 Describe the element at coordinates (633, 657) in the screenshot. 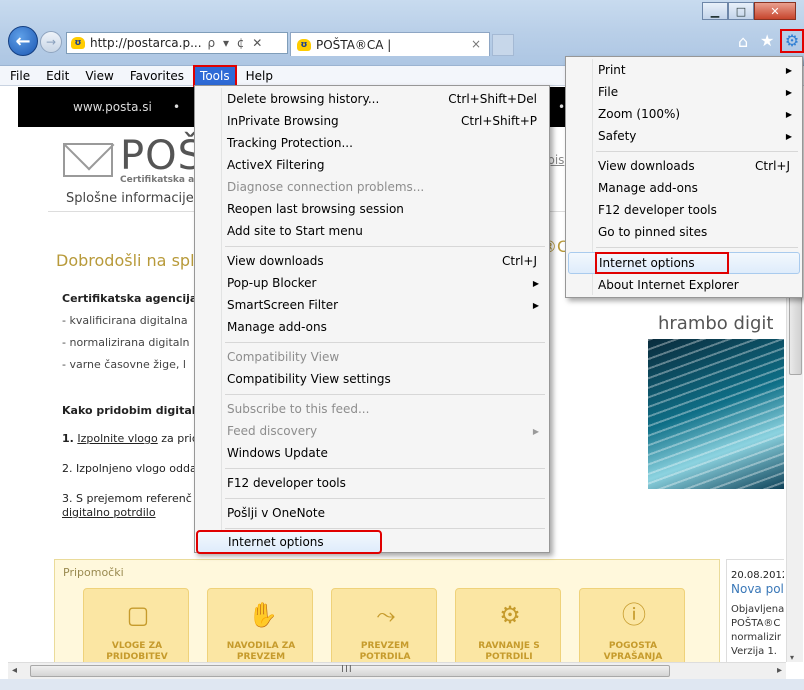

I see `tool-label-line2: VPRAŠANJA` at that location.